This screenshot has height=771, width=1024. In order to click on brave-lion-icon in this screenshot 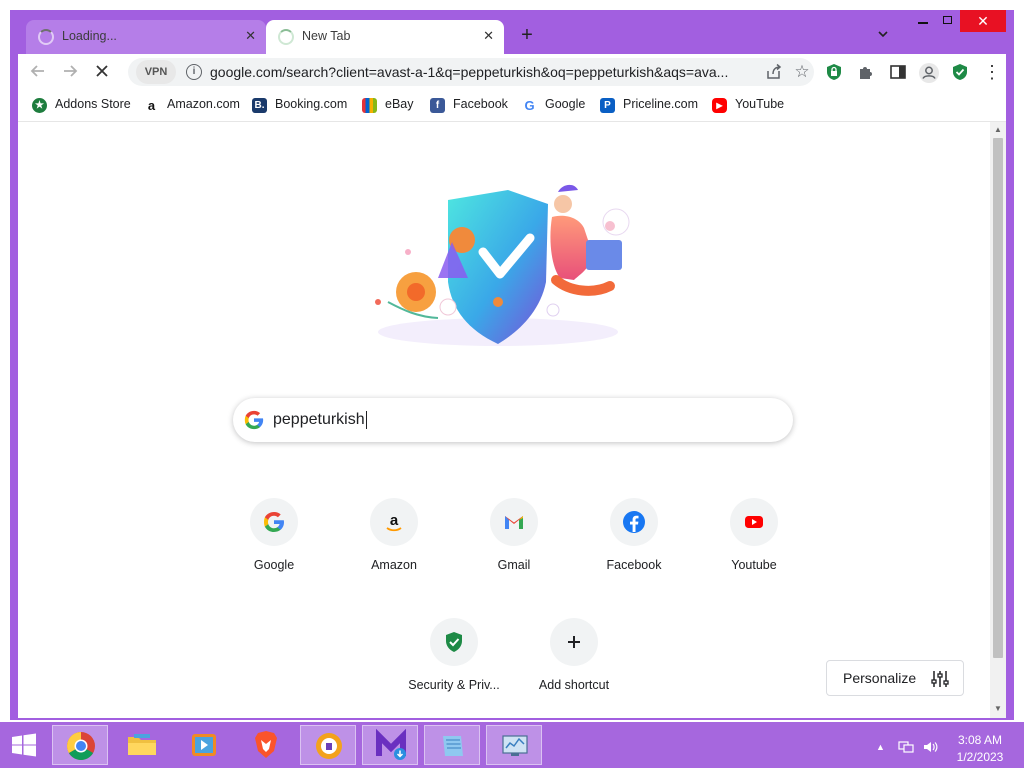, I will do `click(266, 744)`.